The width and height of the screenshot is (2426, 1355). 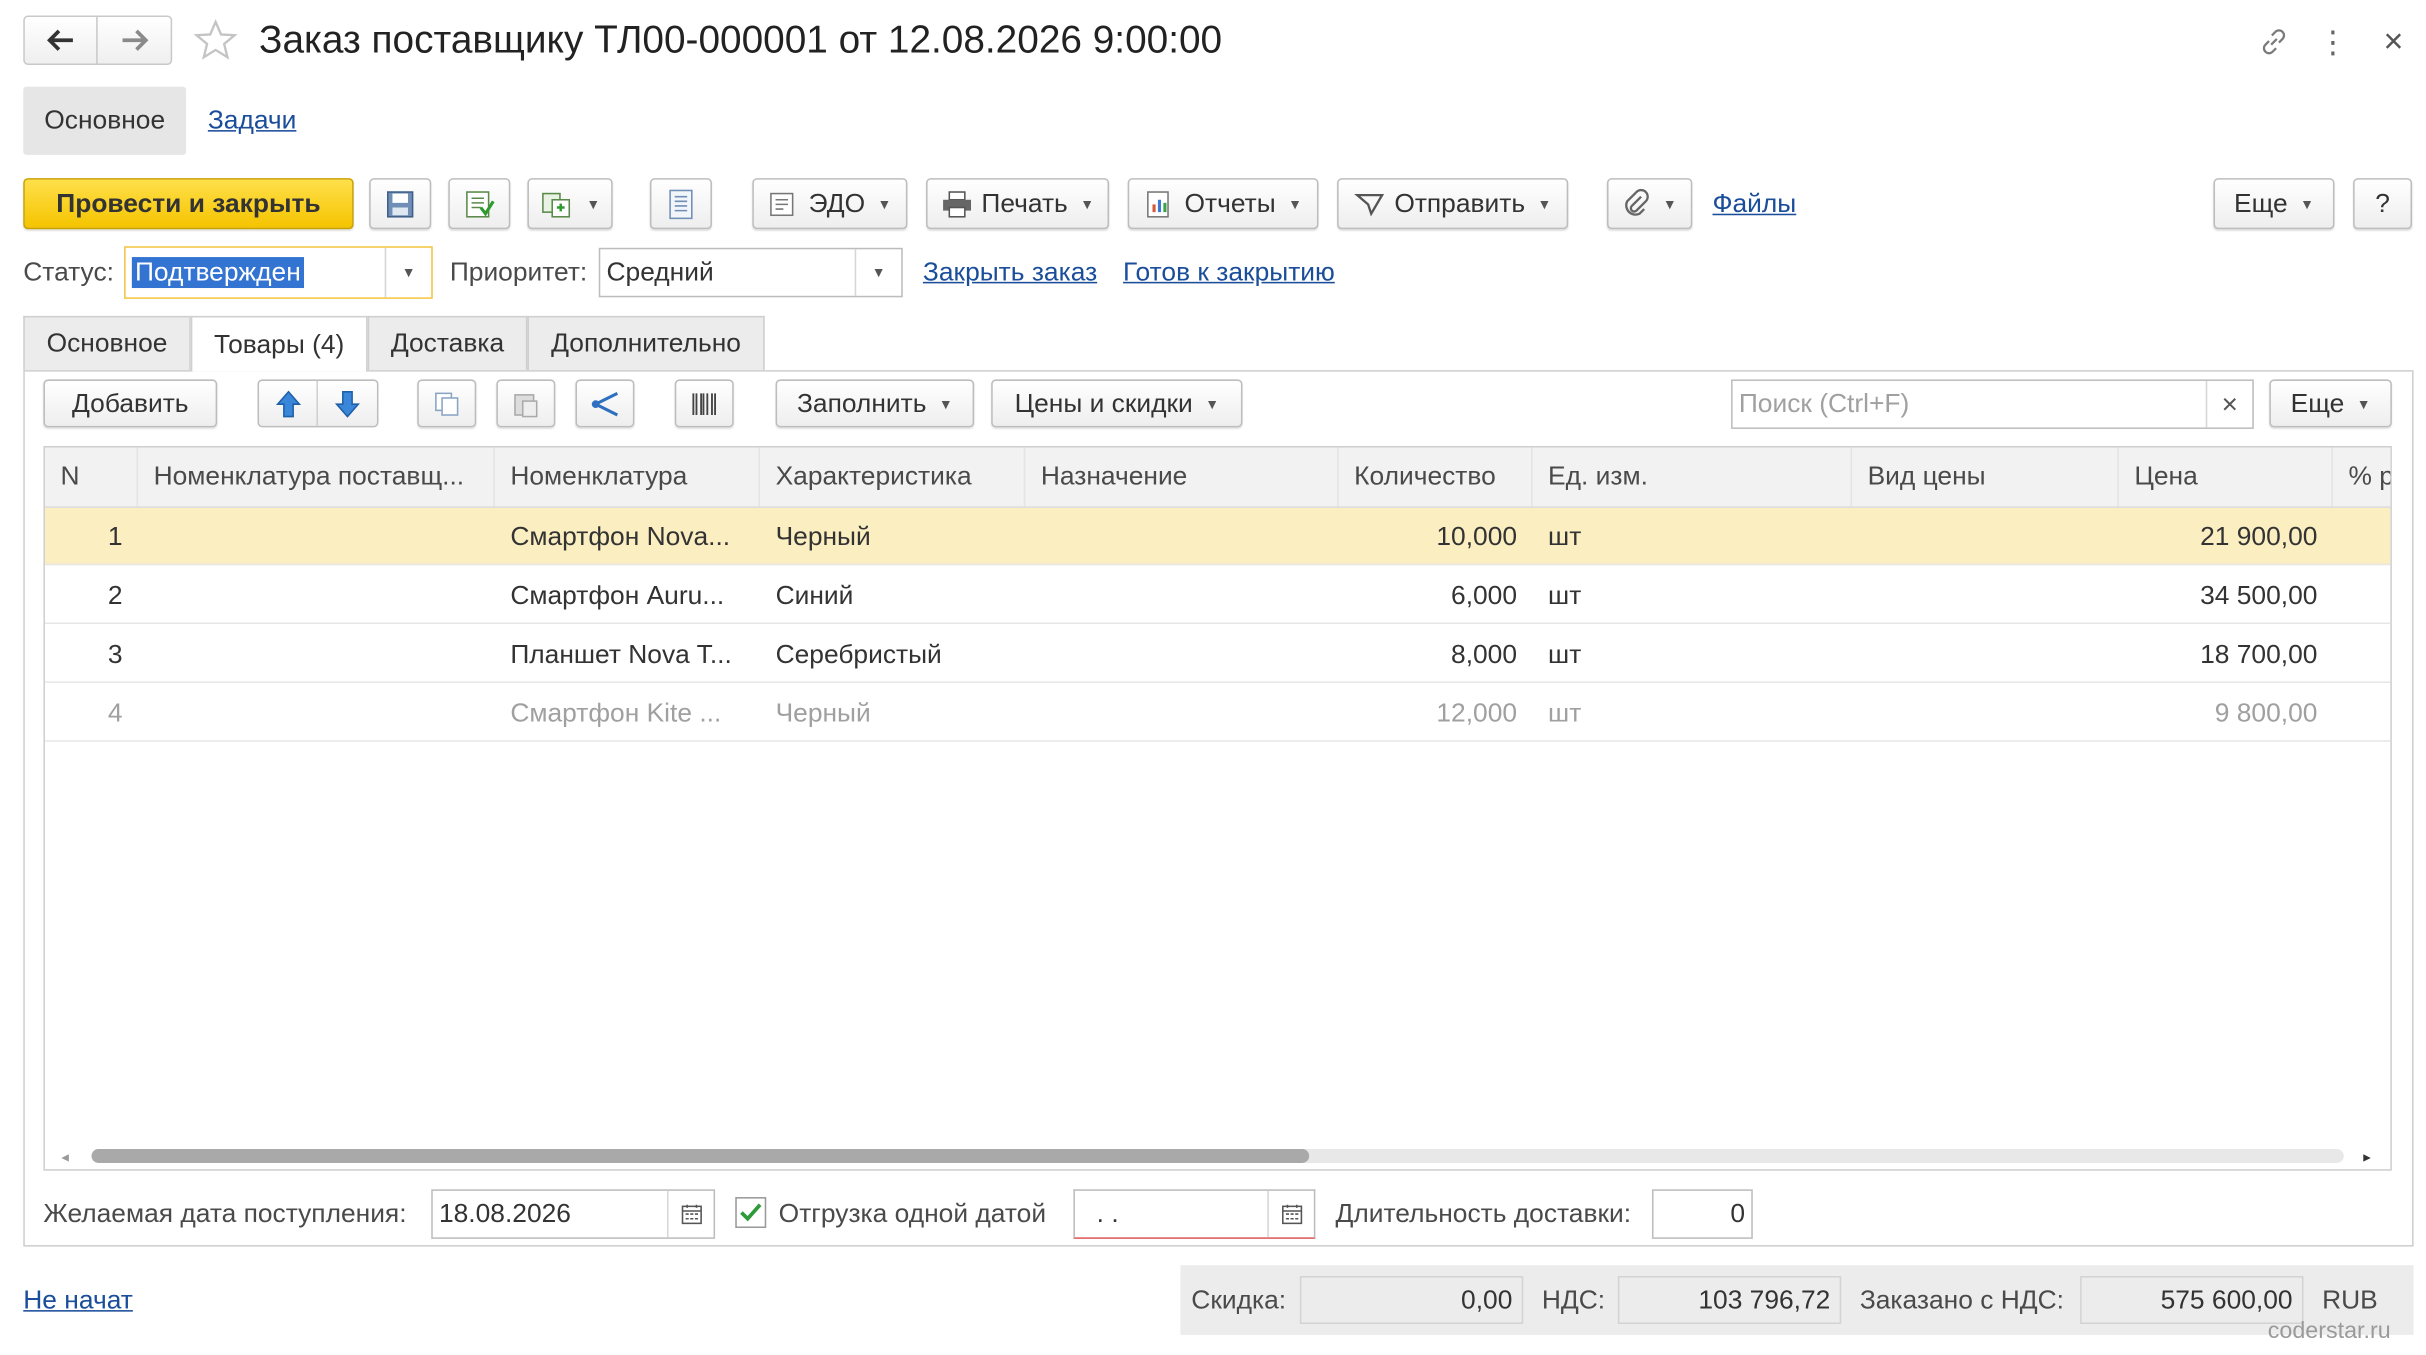 What do you see at coordinates (2367, 1157) in the screenshot?
I see `scroll-right-icon: ►` at bounding box center [2367, 1157].